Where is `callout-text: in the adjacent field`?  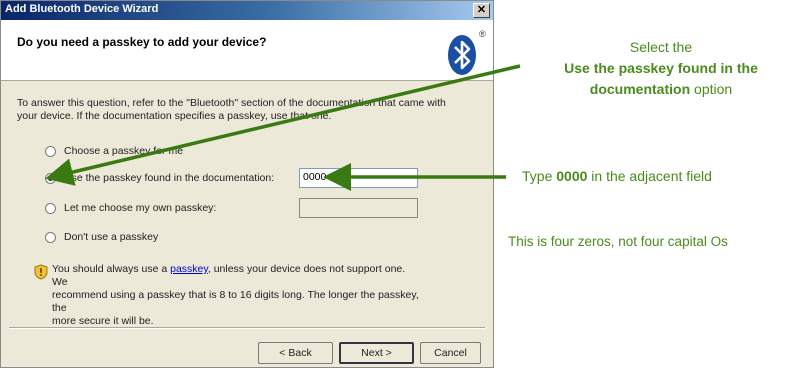 callout-text: in the adjacent field is located at coordinates (649, 176).